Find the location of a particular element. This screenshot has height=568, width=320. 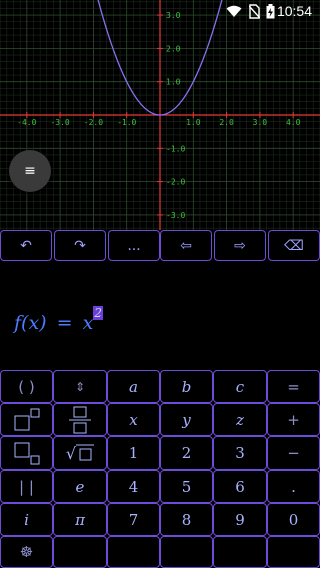

status-bar: 10:54 is located at coordinates (160, 12).